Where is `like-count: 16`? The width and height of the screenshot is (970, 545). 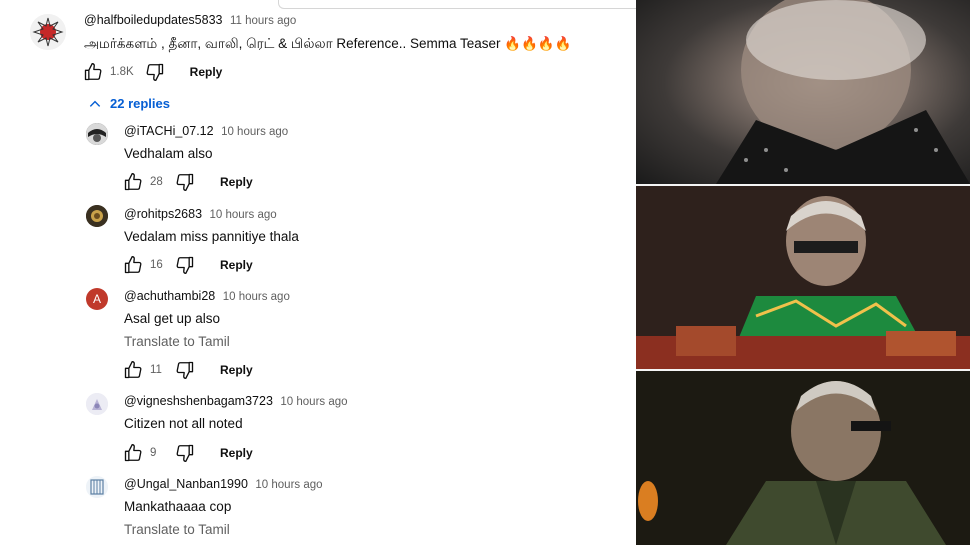
like-count: 16 is located at coordinates (156, 265).